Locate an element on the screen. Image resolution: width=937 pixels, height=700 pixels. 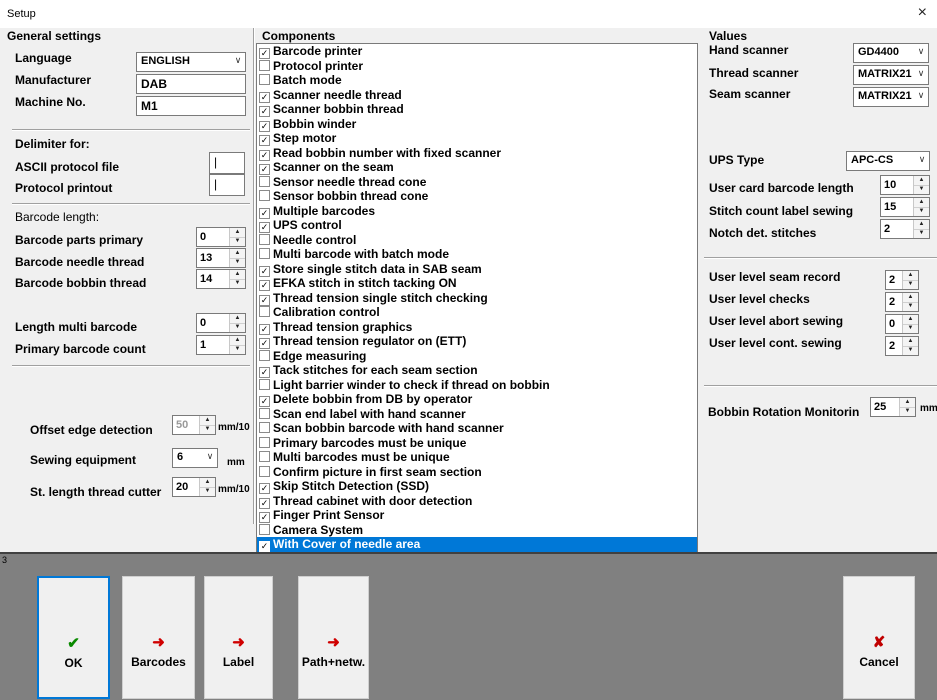
notch-det-stitches-stepper: 2 ▲ ▼ is located at coordinates (905, 229).